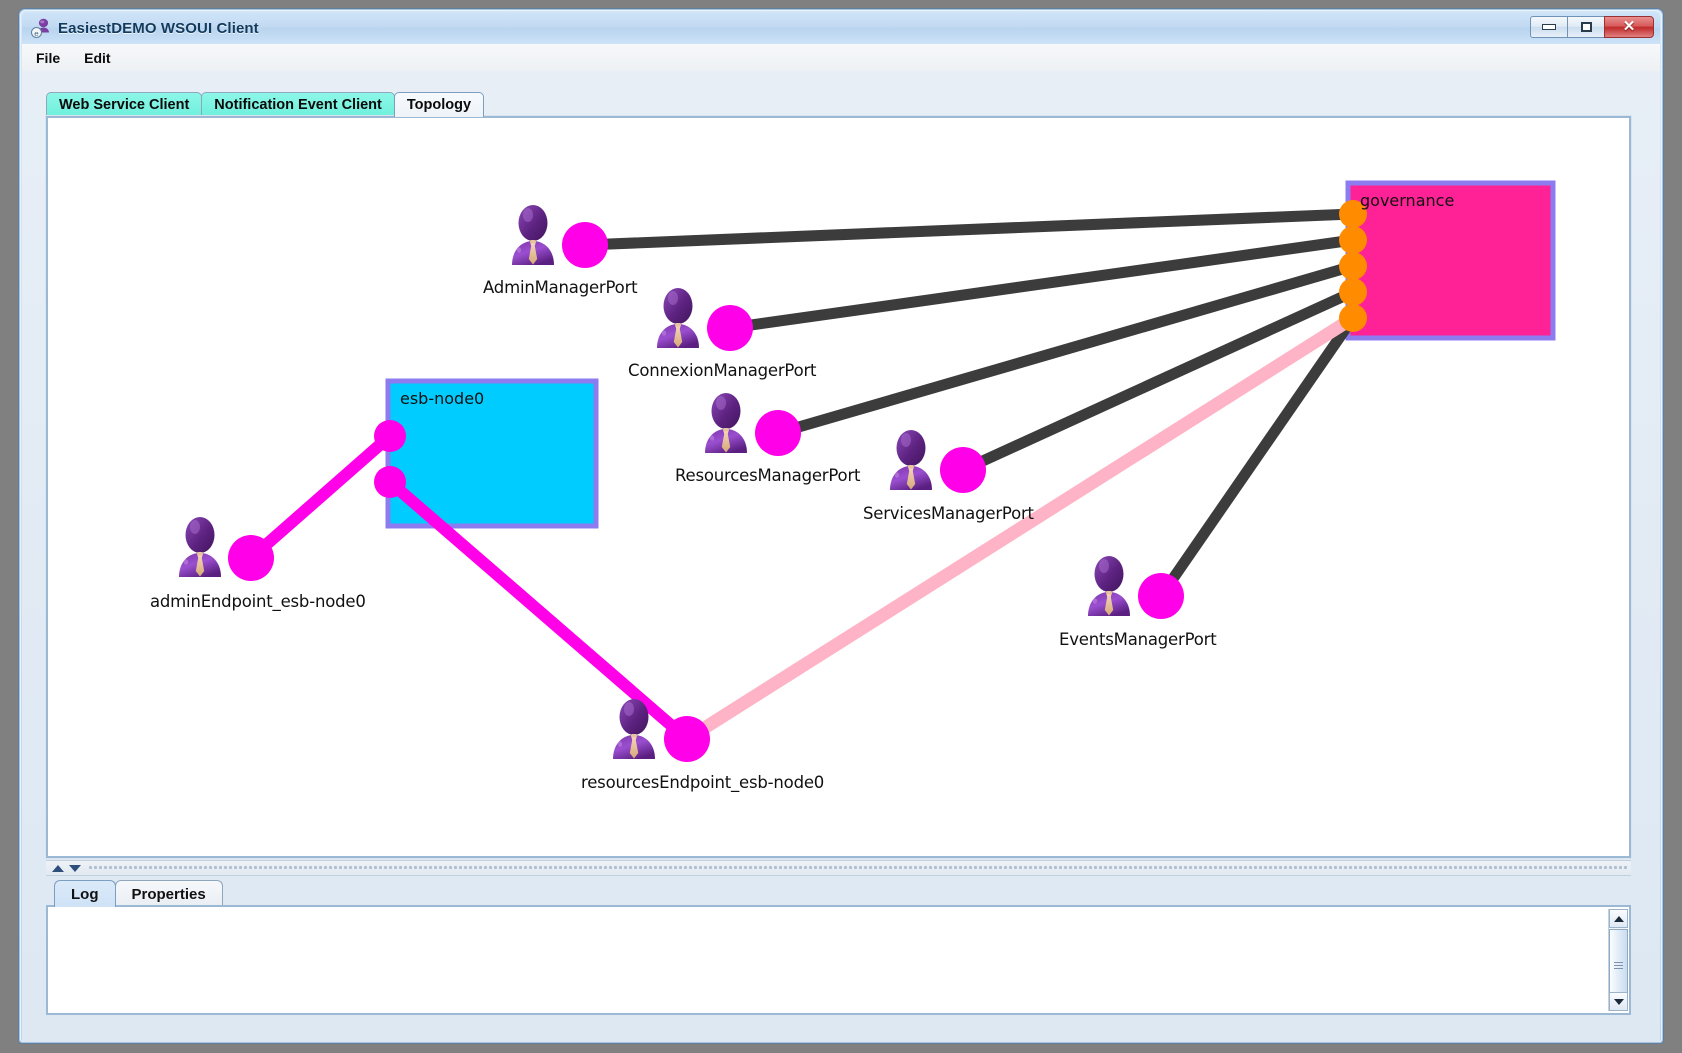 The image size is (1682, 1053). I want to click on graph-node-label-ConnexionManagerPort: ConnexionManagerPort, so click(722, 370).